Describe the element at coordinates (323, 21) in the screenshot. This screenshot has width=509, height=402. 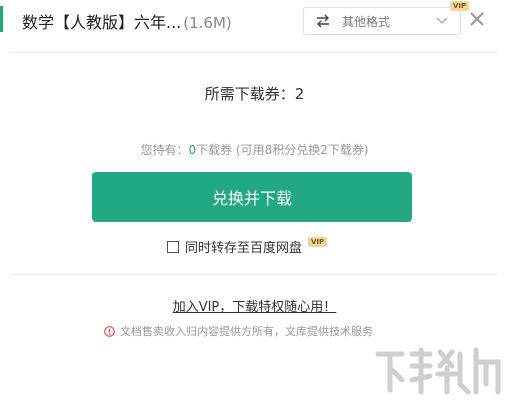
I see `swap-arrows-icon` at that location.